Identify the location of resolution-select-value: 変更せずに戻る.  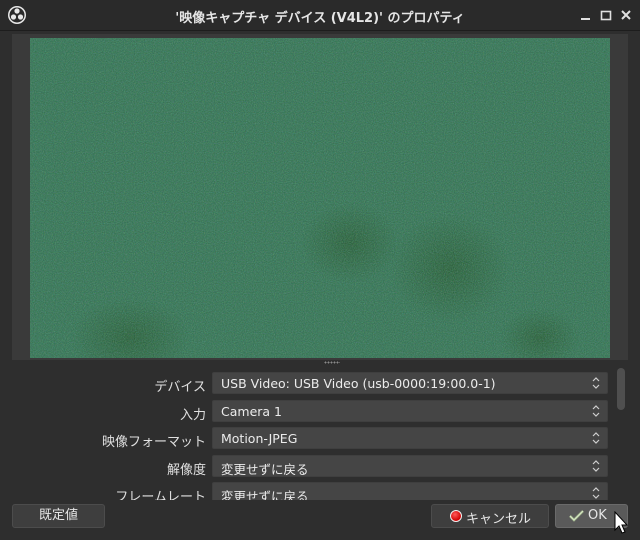
(265, 469).